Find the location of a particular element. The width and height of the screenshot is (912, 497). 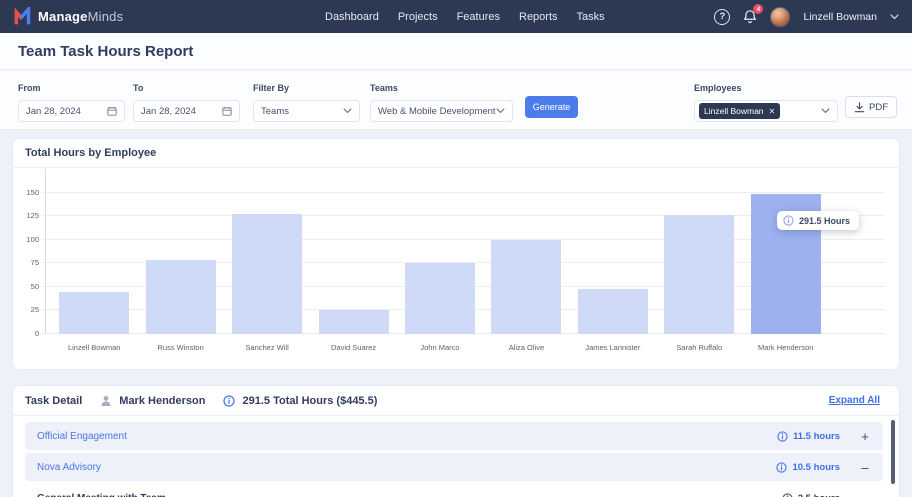

task-row-label: Official Engagement is located at coordinates (82, 436).